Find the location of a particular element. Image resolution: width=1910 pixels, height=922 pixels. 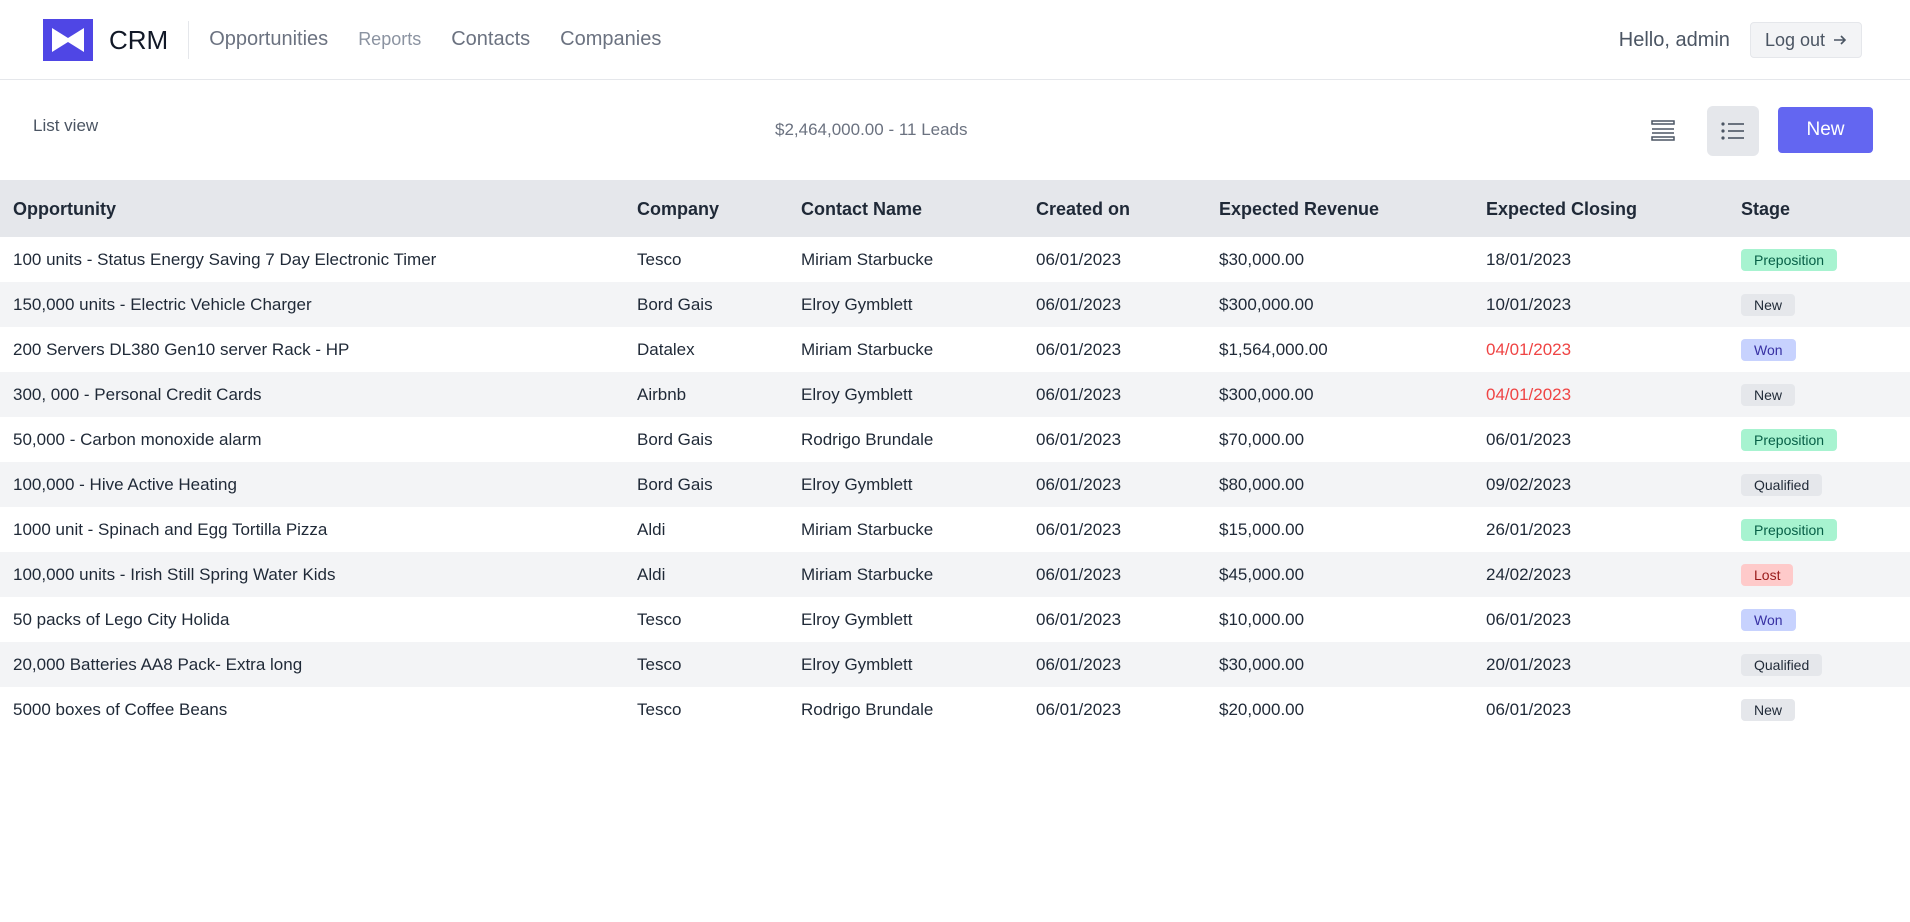

cell-opportunity: 200 Servers DL380 Gen10 server Rack - HP is located at coordinates (181, 349).